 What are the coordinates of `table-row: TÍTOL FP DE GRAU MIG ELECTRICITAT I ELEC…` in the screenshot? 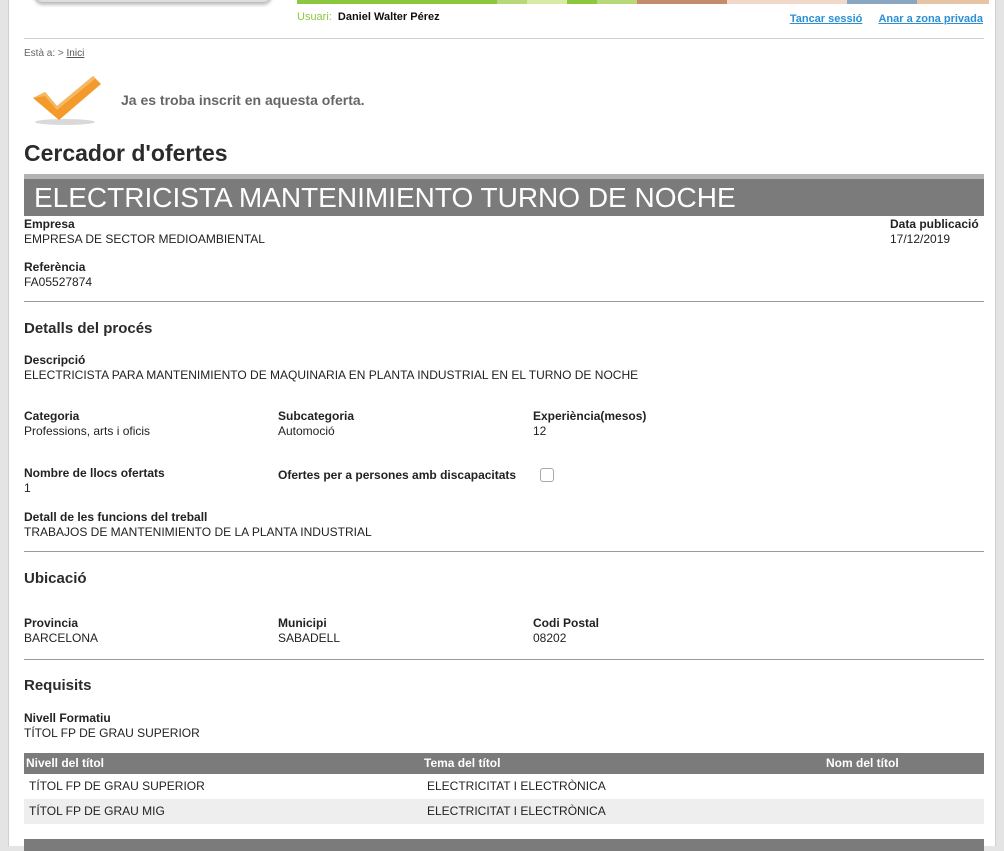 It's located at (504, 811).